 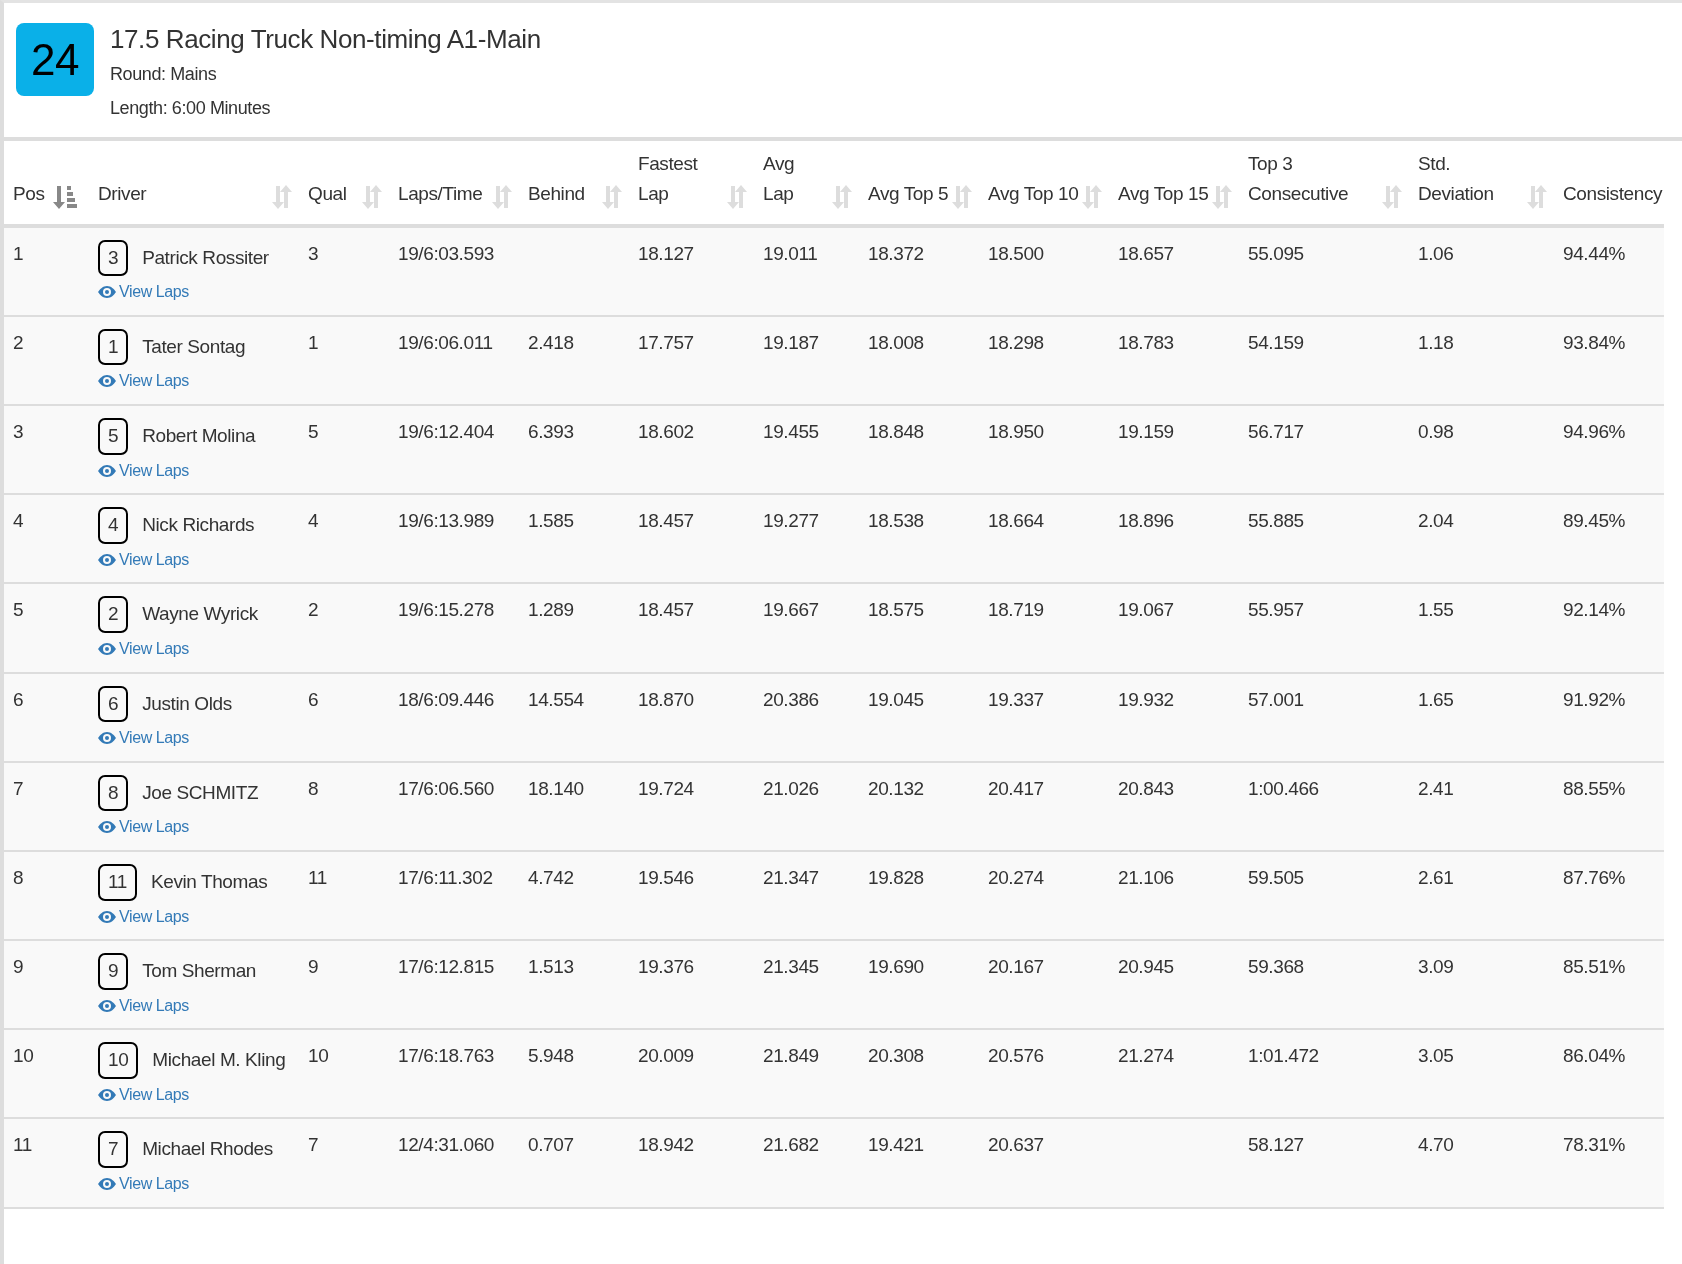 I want to click on table-cell: 2.418, so click(x=551, y=342).